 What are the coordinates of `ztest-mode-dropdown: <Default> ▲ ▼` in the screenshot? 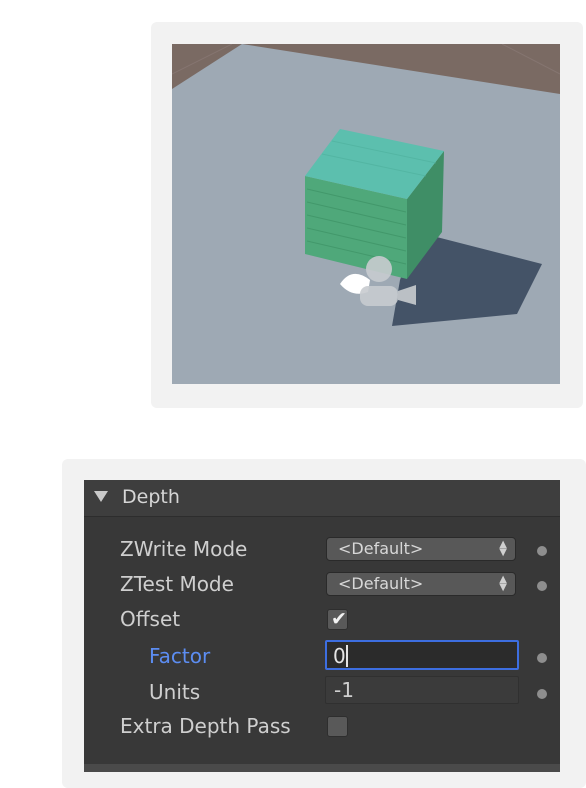 It's located at (421, 584).